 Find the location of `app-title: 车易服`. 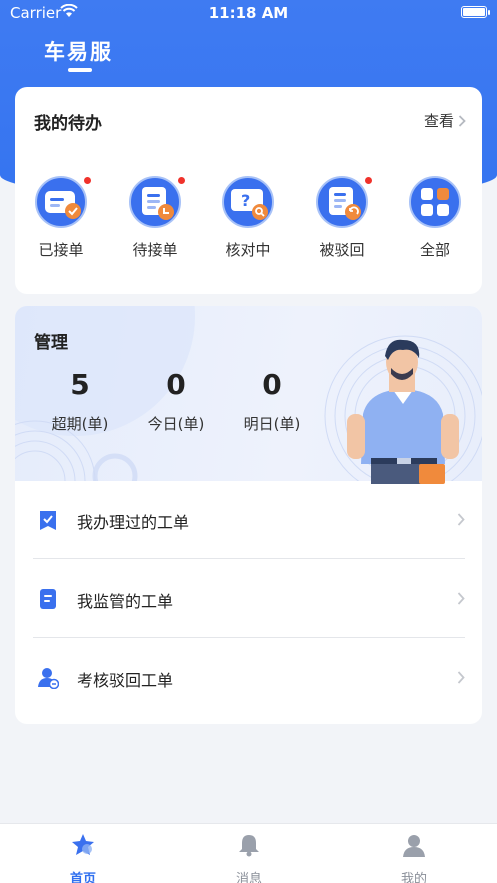

app-title: 车易服 is located at coordinates (78, 52).